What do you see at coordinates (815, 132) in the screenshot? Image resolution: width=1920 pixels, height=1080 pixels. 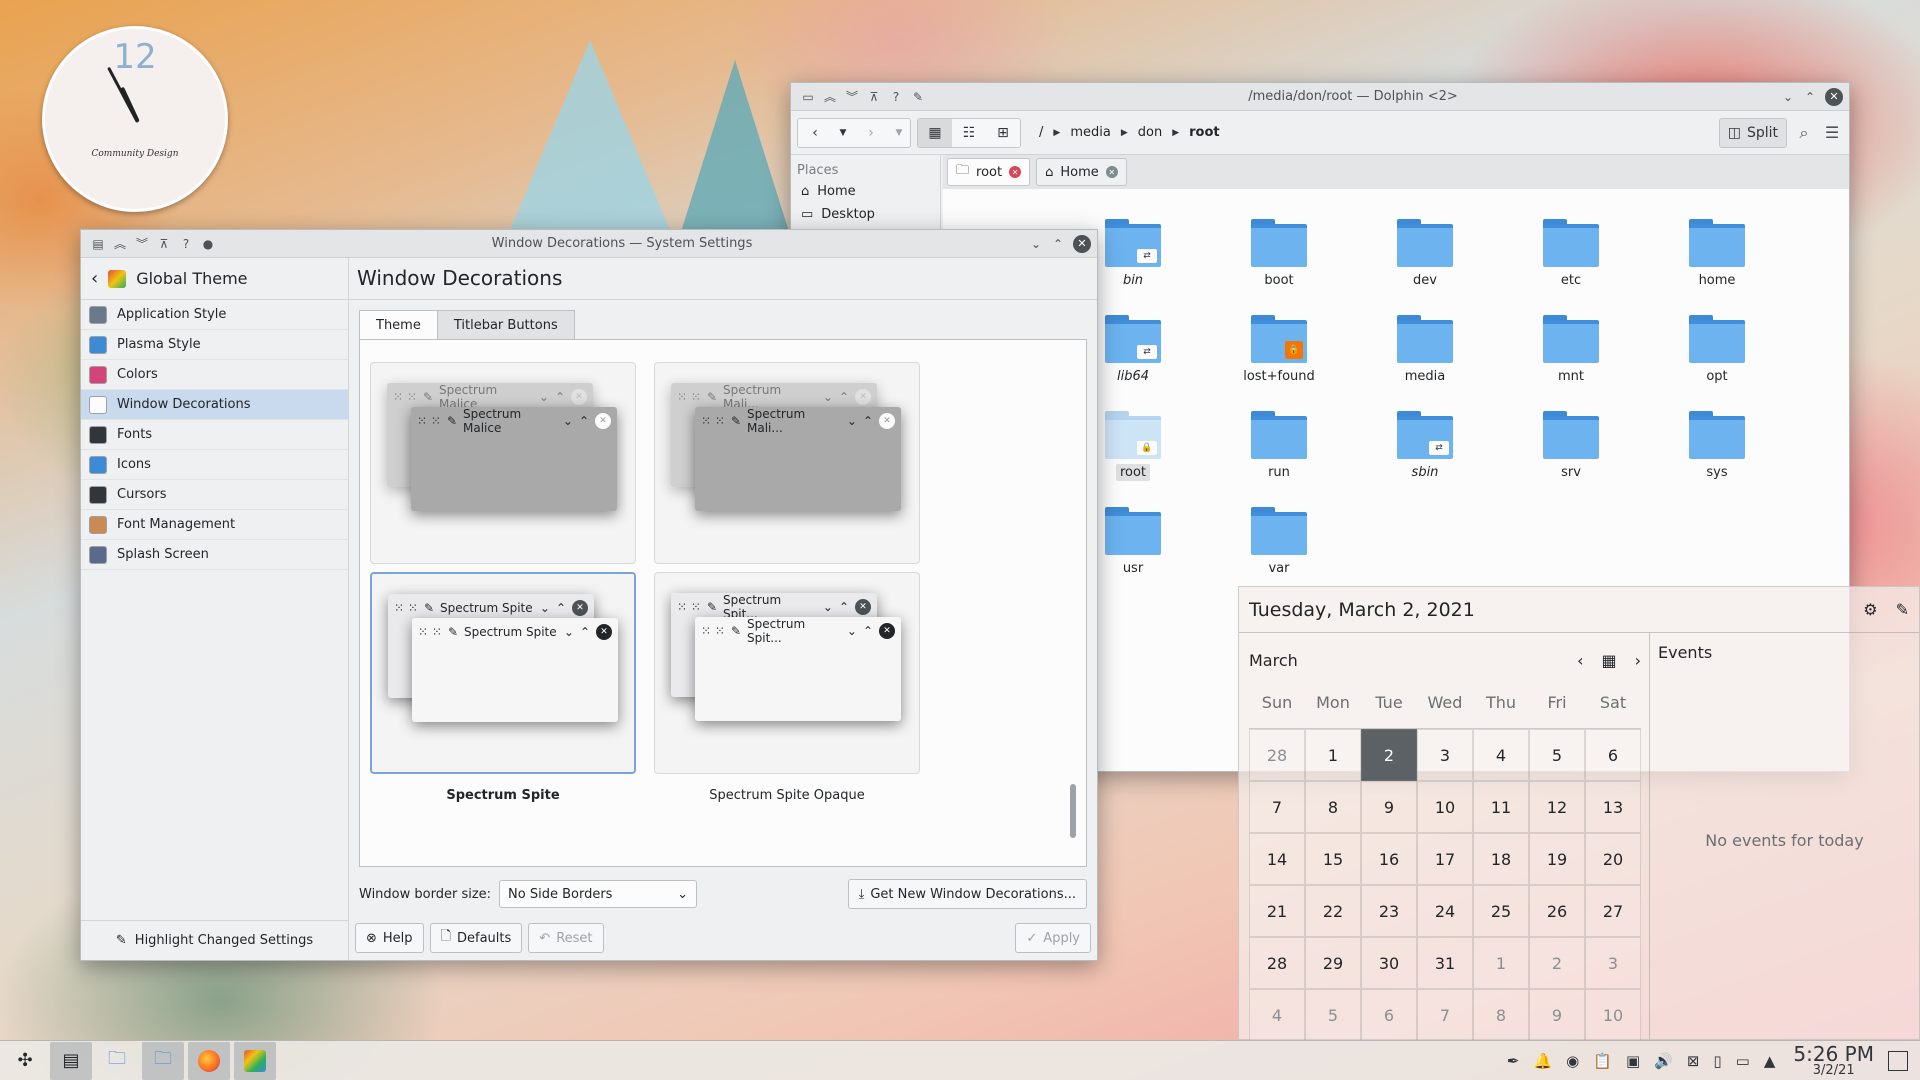 I see `back-button: ‹` at bounding box center [815, 132].